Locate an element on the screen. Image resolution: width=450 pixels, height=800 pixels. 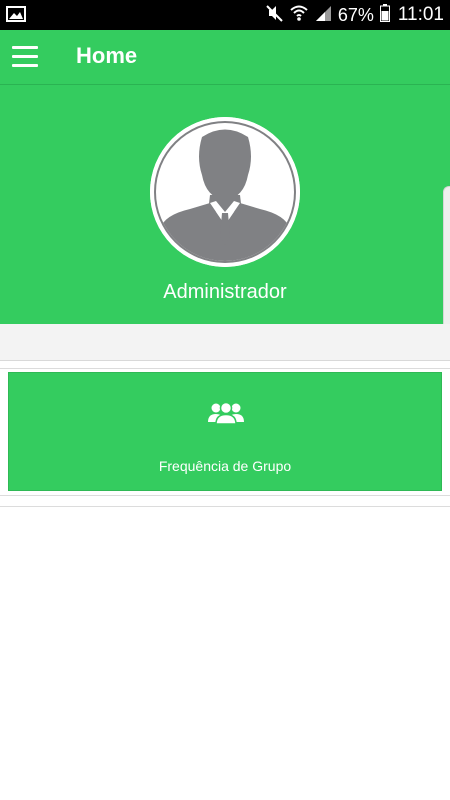
mute-icon is located at coordinates (275, 15).